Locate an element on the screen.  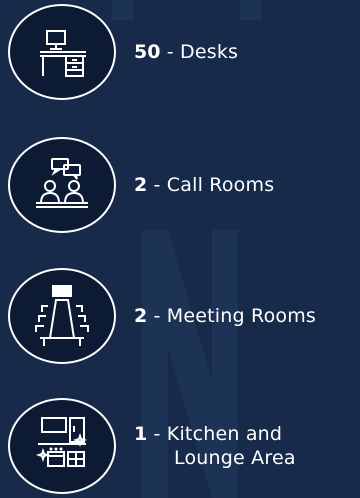
meeting-room-icon-badge is located at coordinates (62, 316).